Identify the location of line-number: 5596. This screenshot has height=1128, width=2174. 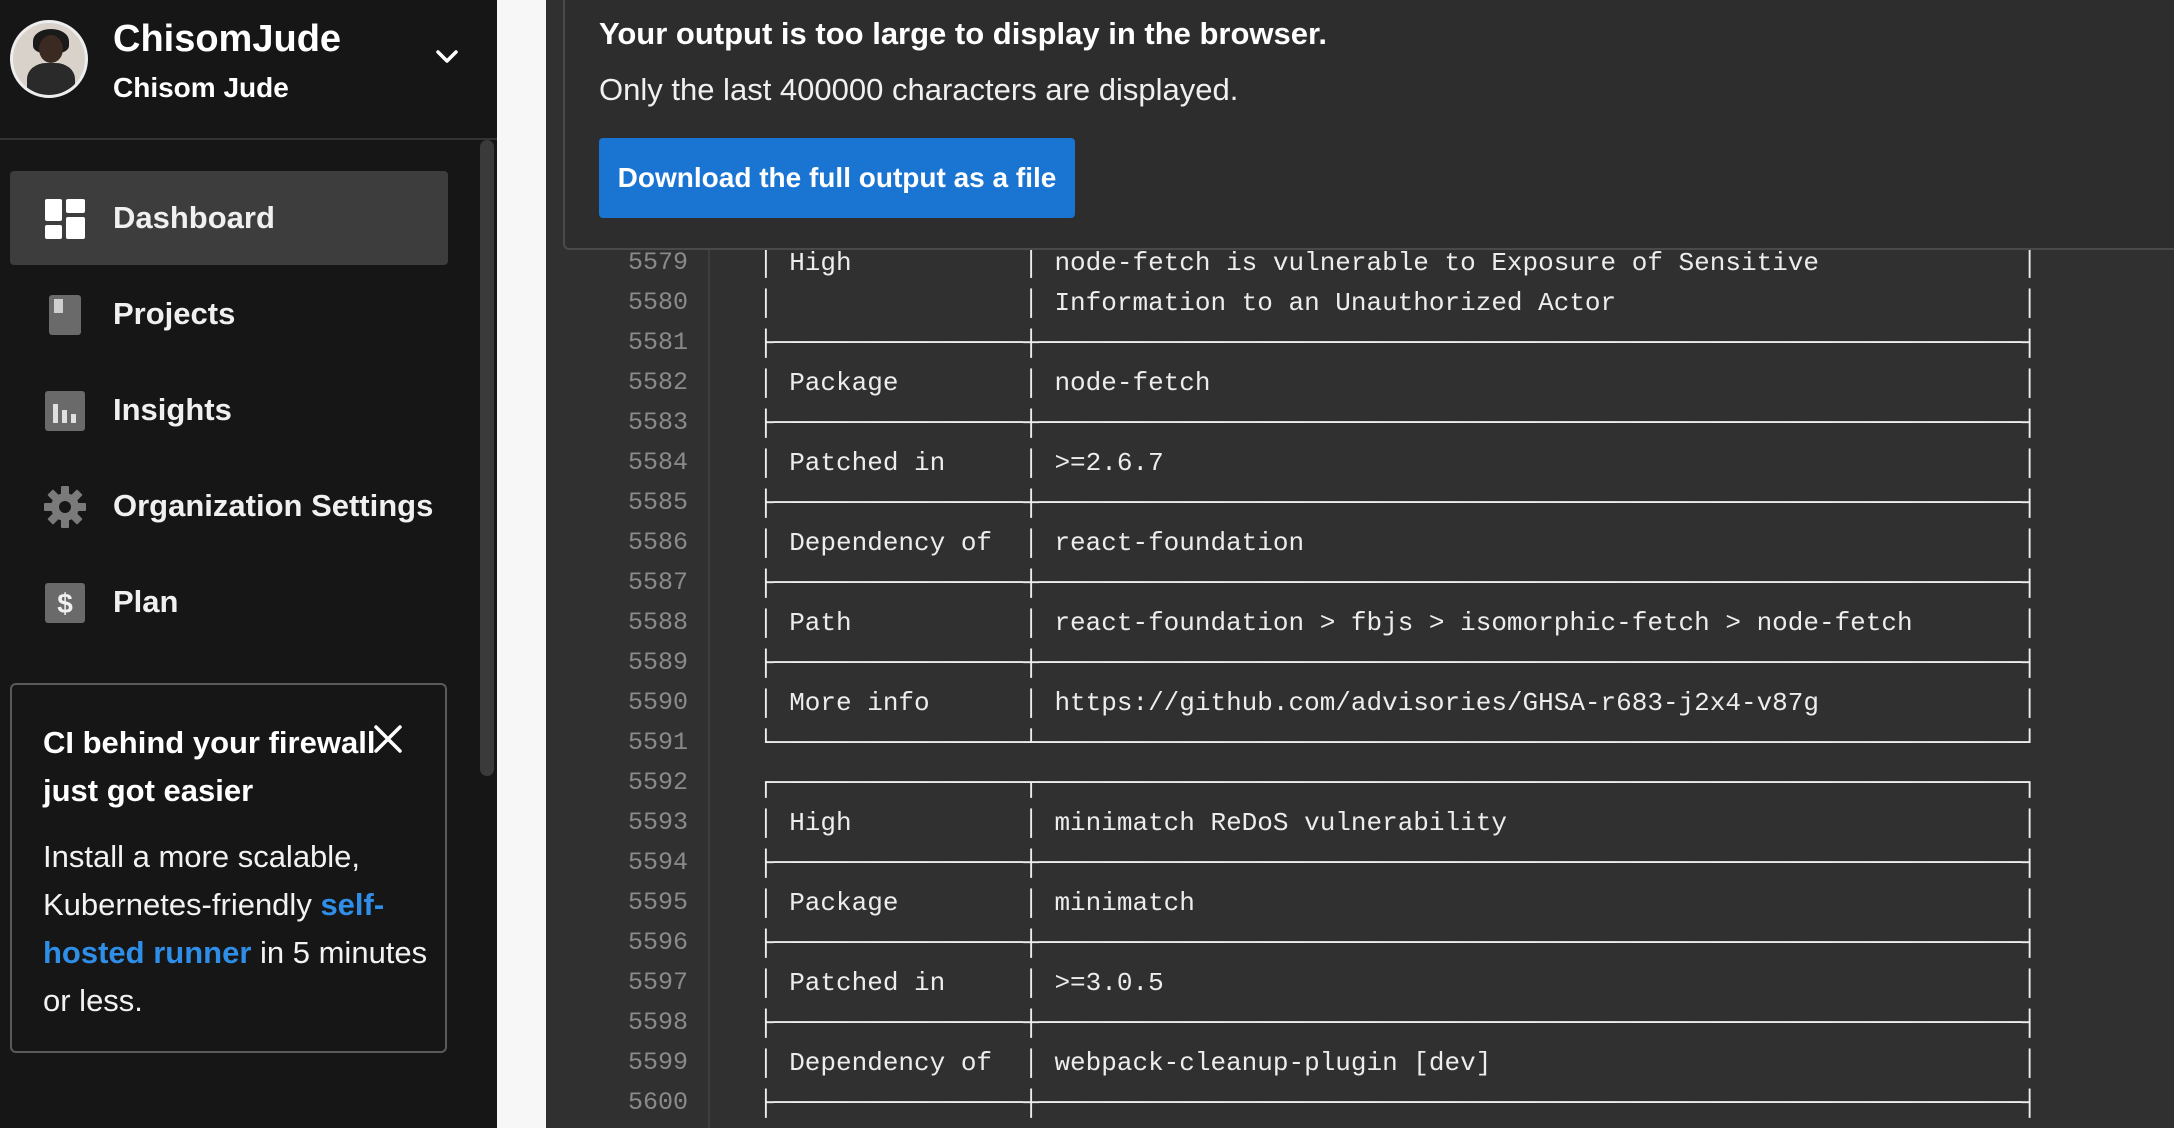
(647, 942).